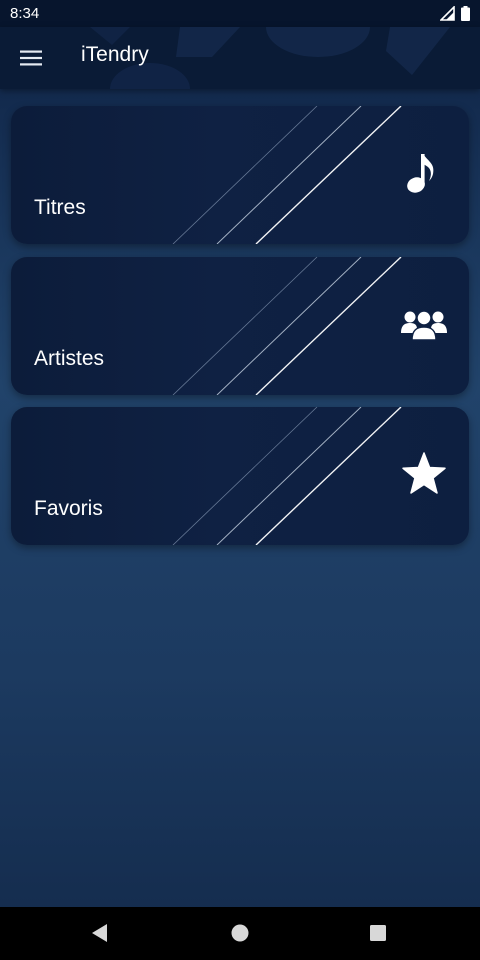 The width and height of the screenshot is (480, 960). Describe the element at coordinates (270, 58) in the screenshot. I see `app-bar-decoration` at that location.